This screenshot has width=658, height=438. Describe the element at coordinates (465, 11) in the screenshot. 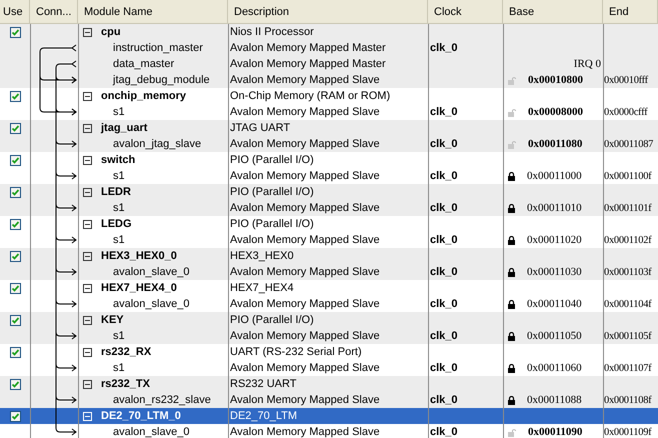

I see `column-header: Clock` at that location.